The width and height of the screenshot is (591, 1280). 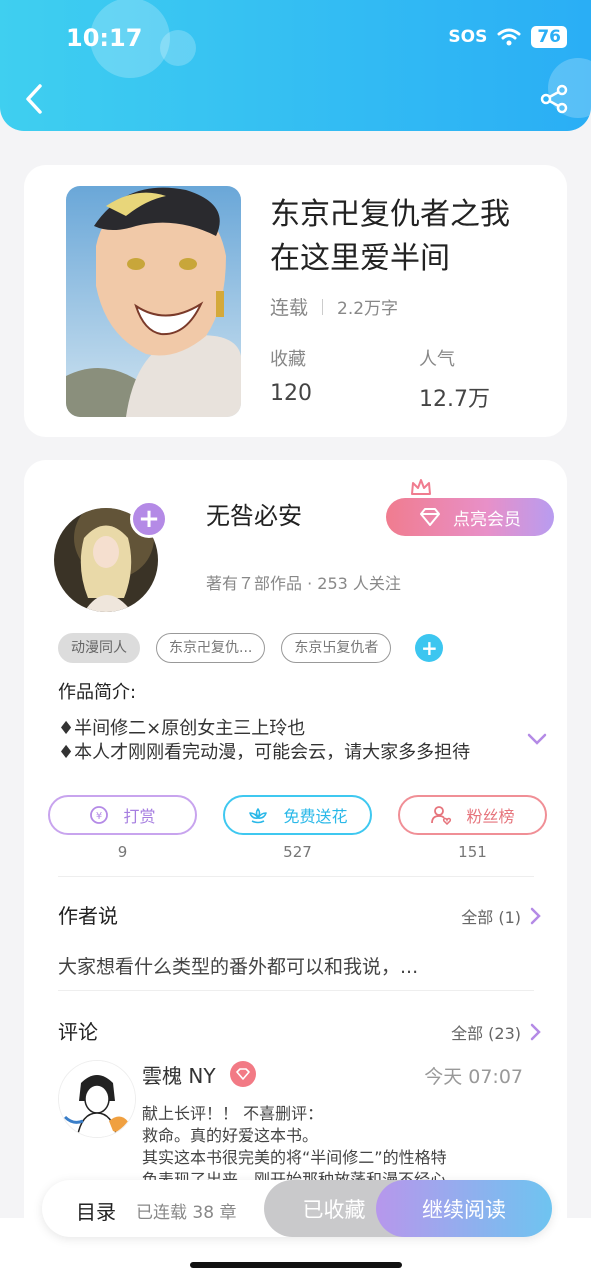 I want to click on chapter-count: 已连载 38 章, so click(x=186, y=1213).